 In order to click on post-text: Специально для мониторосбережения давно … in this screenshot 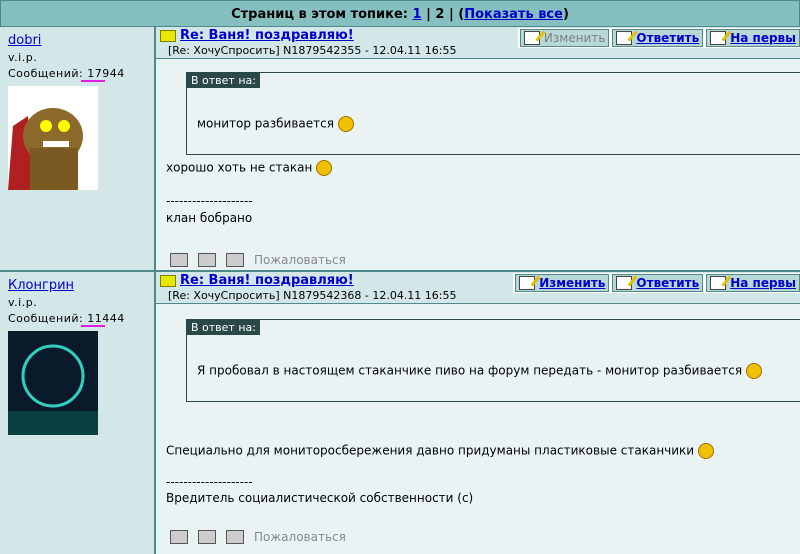, I will do `click(481, 451)`.